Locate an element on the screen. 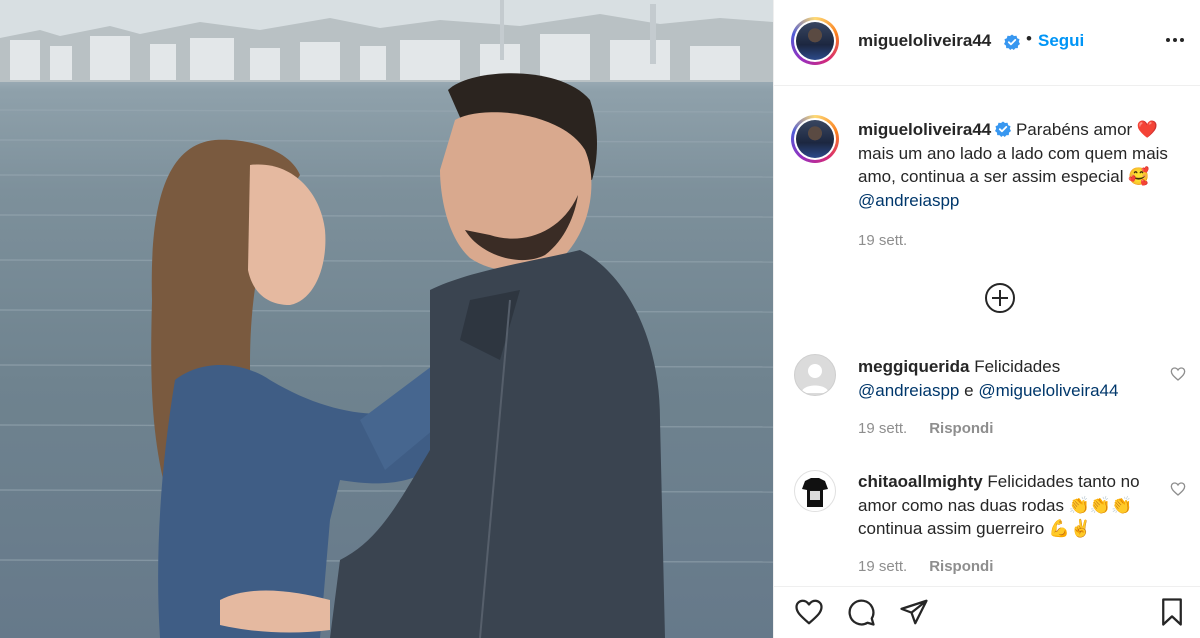 The image size is (1200, 638). post-header: migueloliveira44 • Segui is located at coordinates (987, 43).